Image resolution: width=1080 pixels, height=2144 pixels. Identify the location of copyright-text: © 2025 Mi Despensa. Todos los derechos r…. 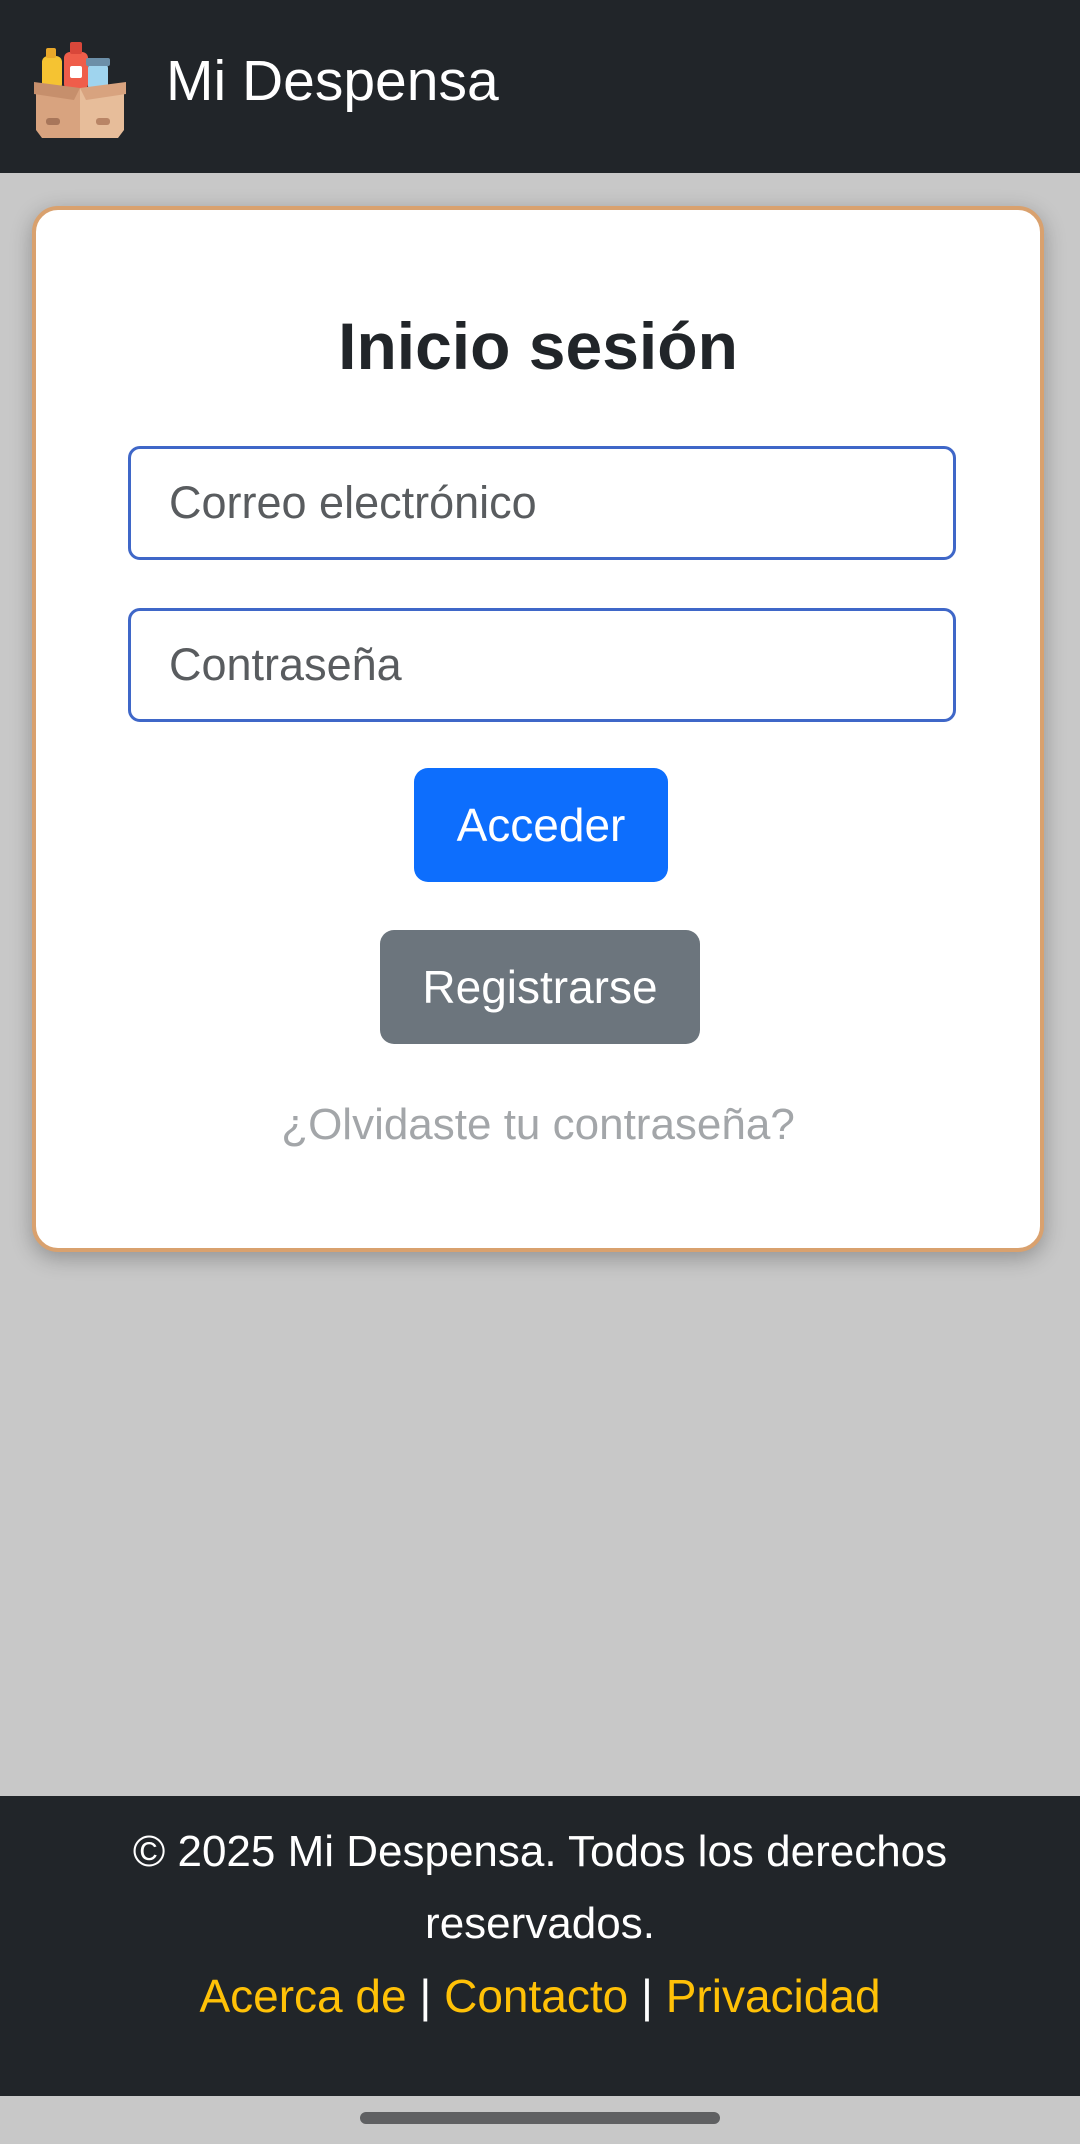
(540, 1887).